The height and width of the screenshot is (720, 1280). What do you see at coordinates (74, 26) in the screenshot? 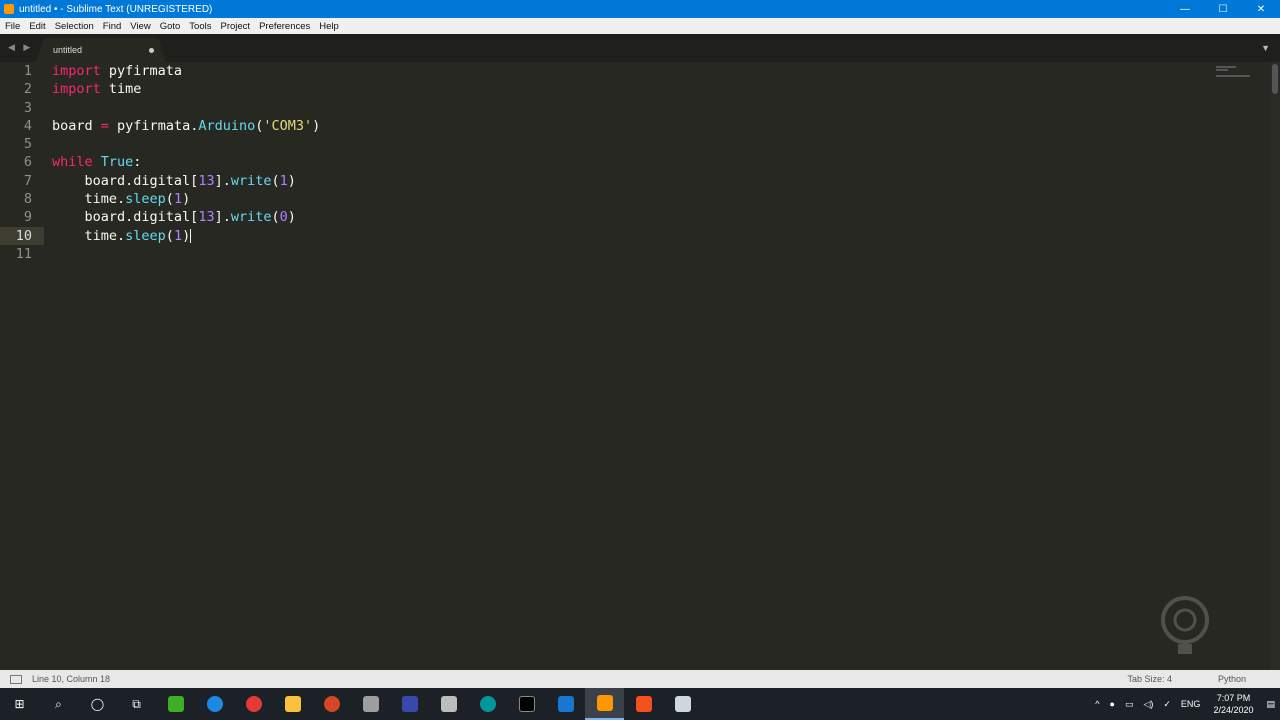
I see `menu-selection: Selection` at bounding box center [74, 26].